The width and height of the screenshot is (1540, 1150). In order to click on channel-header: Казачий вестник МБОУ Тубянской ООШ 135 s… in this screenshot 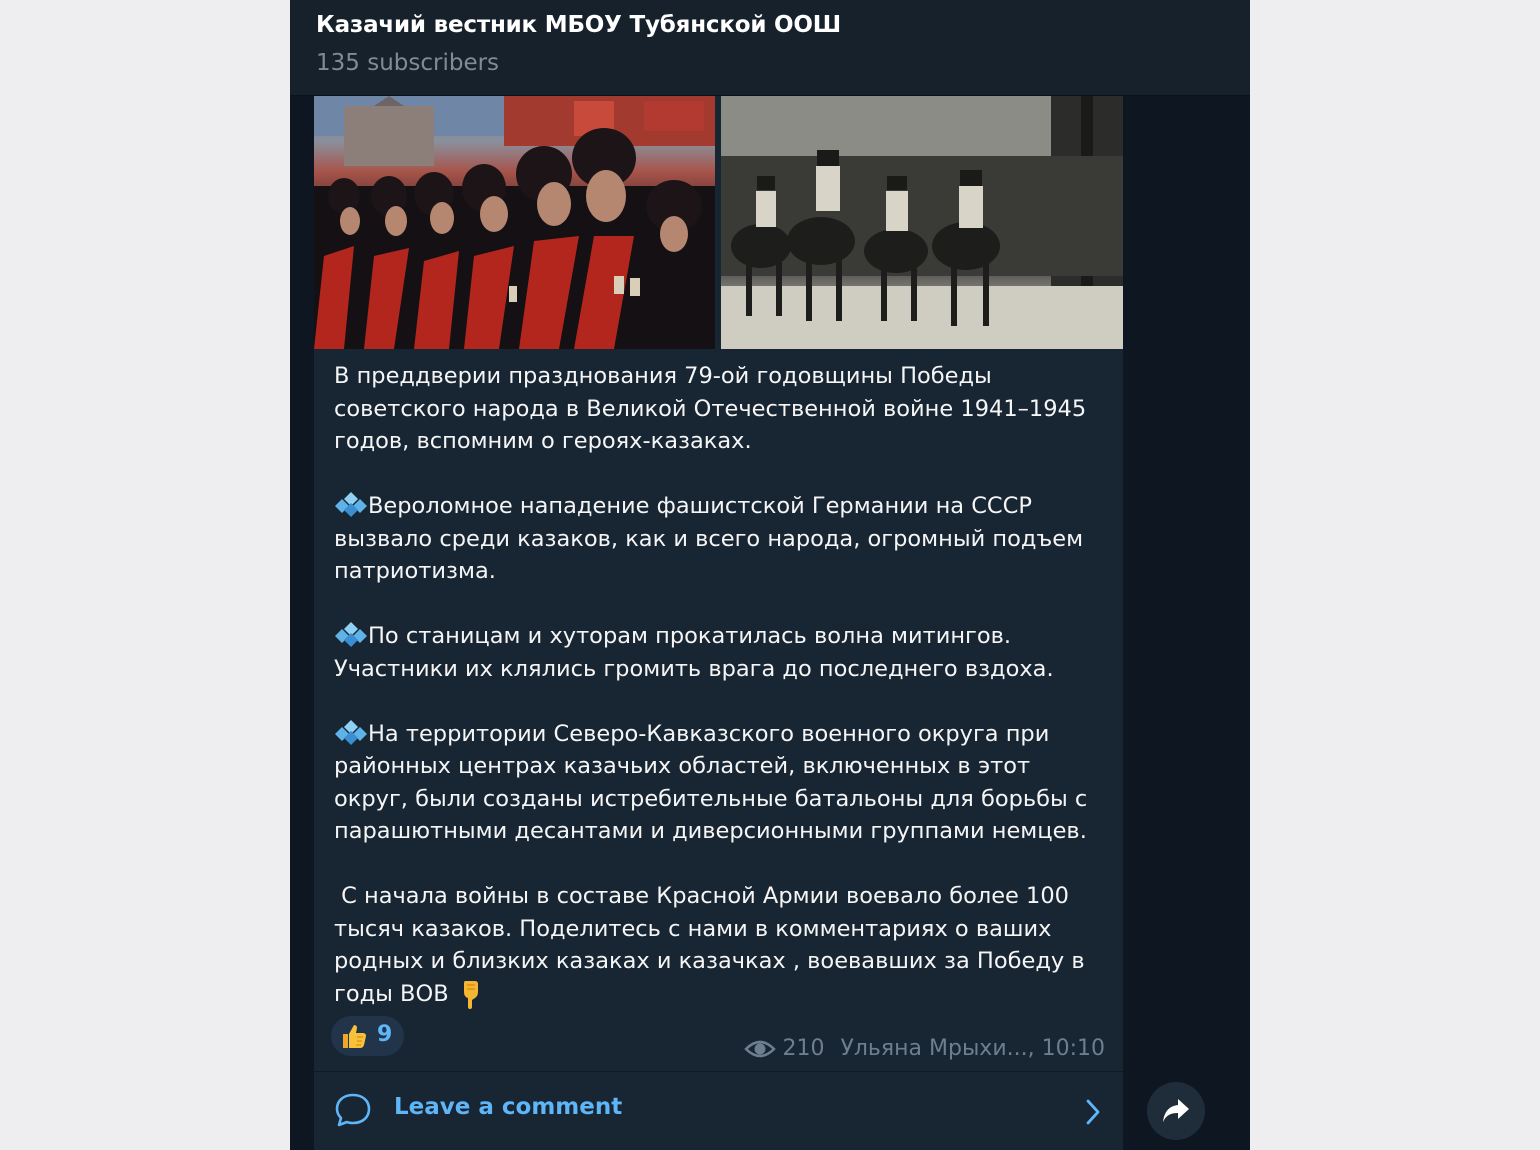, I will do `click(770, 48)`.